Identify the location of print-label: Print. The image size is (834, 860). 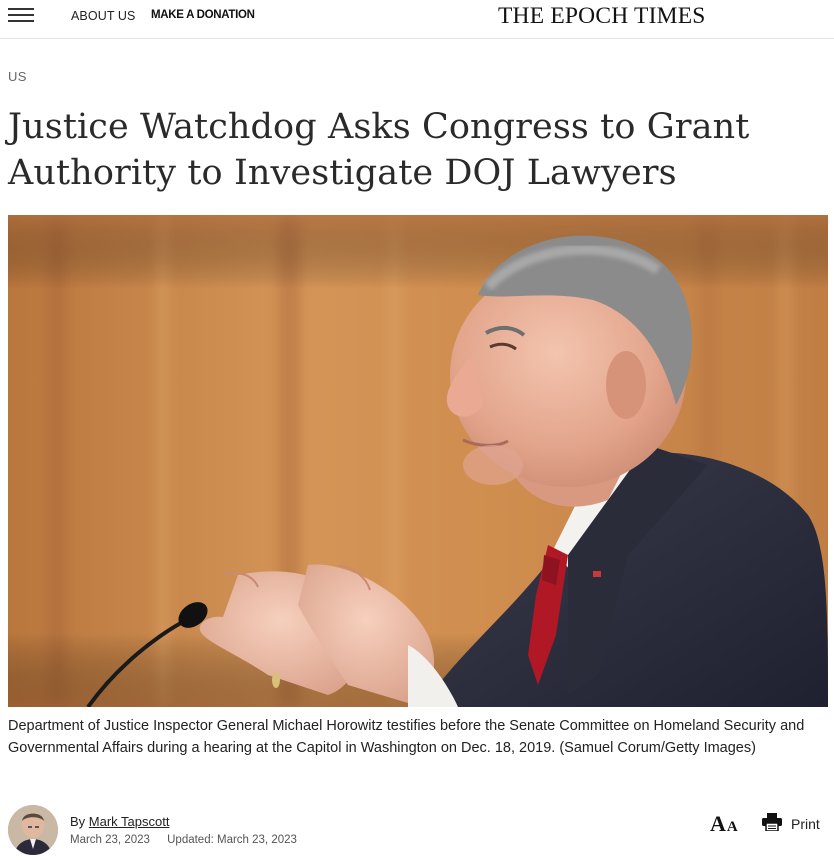
(805, 824).